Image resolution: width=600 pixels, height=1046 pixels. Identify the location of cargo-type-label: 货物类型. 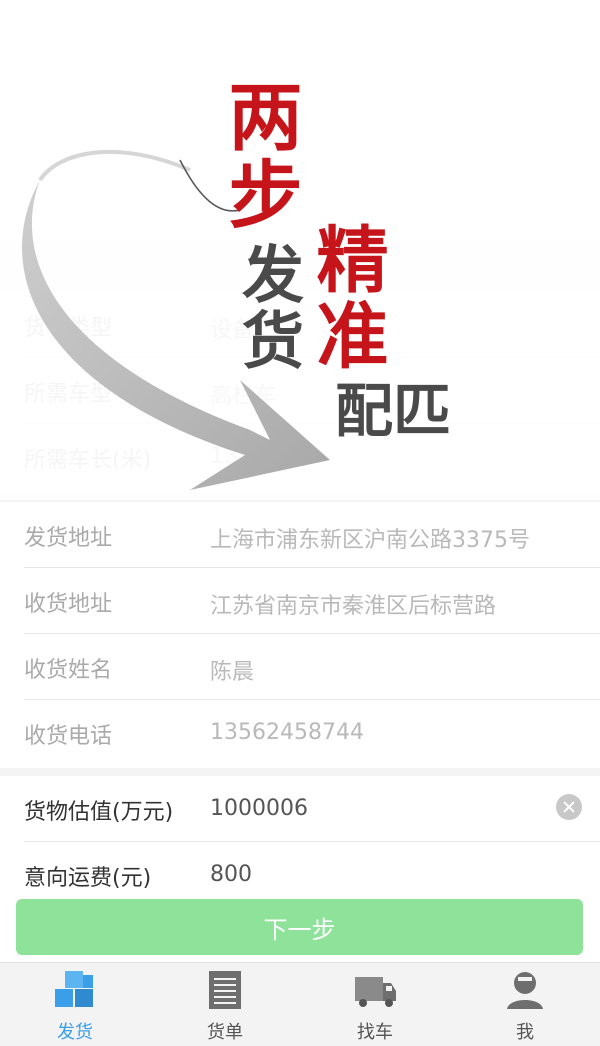
(68, 328).